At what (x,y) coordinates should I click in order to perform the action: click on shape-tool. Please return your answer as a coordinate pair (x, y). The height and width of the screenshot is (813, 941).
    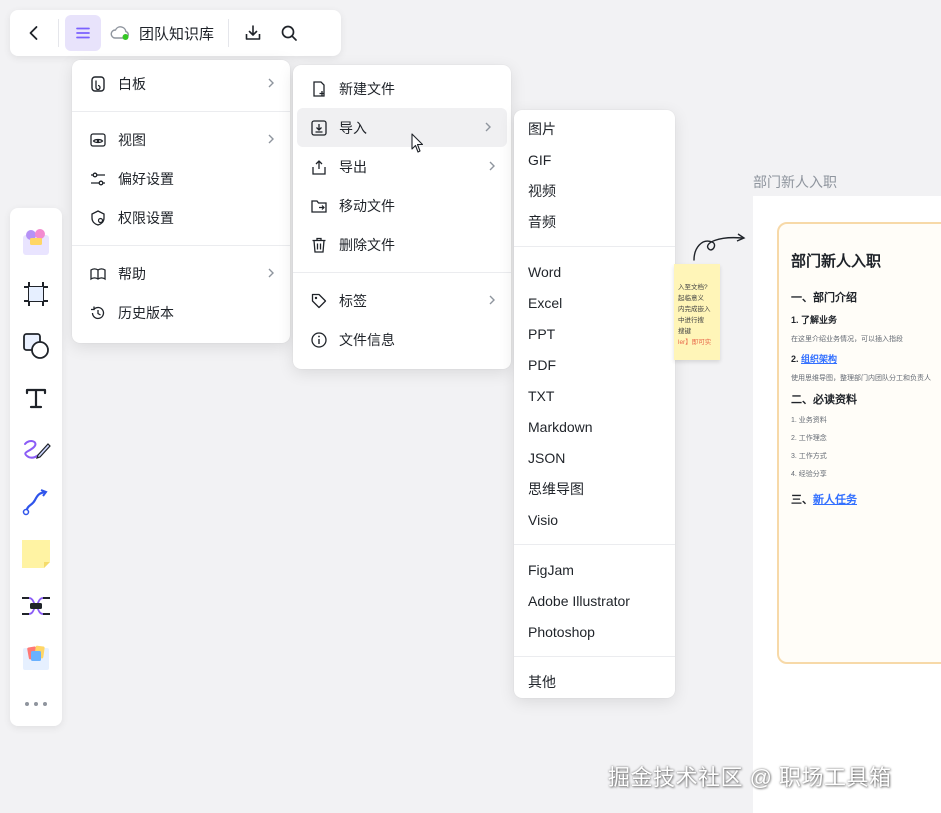
    Looking at the image, I should click on (36, 346).